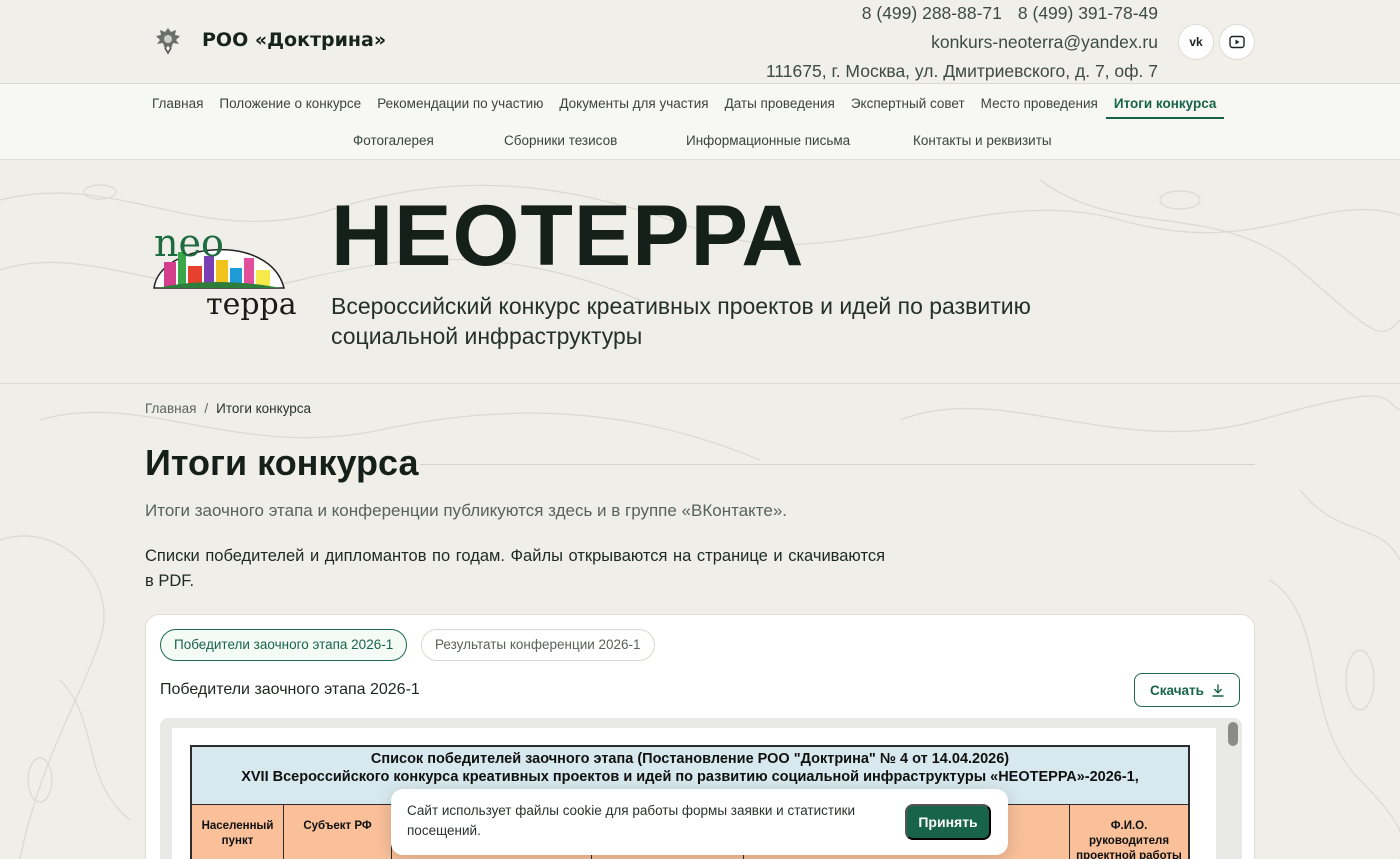 This screenshot has height=859, width=1400. What do you see at coordinates (560, 144) in the screenshot?
I see `nav-item-thesis-collections: Сборники тезисов` at bounding box center [560, 144].